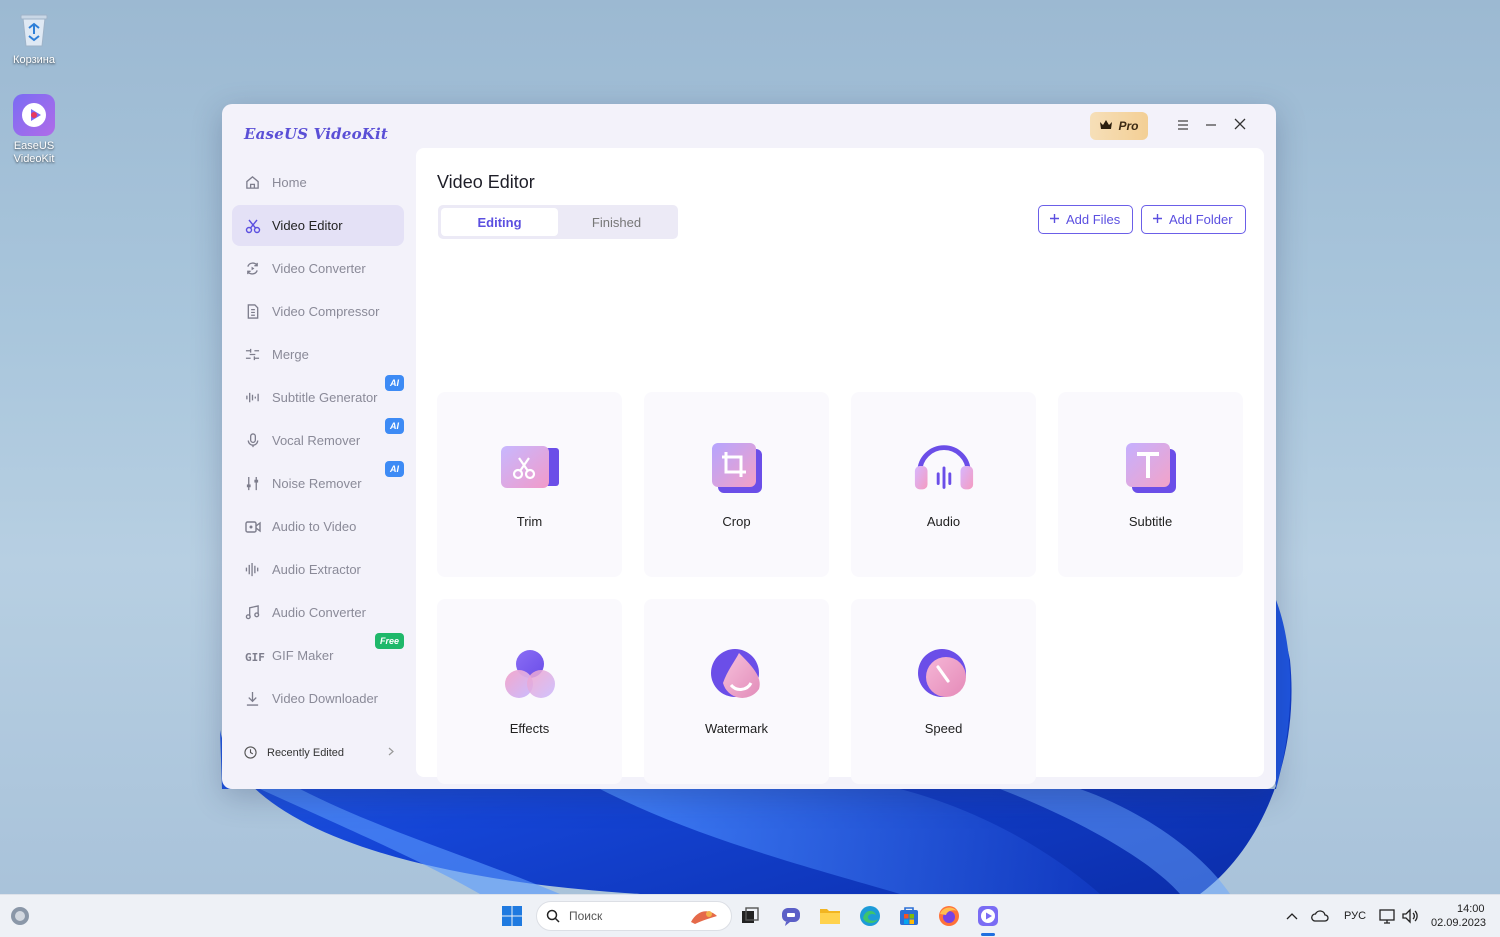  What do you see at coordinates (325, 397) in the screenshot?
I see `sidebar-item-label: Subtitle Generator` at bounding box center [325, 397].